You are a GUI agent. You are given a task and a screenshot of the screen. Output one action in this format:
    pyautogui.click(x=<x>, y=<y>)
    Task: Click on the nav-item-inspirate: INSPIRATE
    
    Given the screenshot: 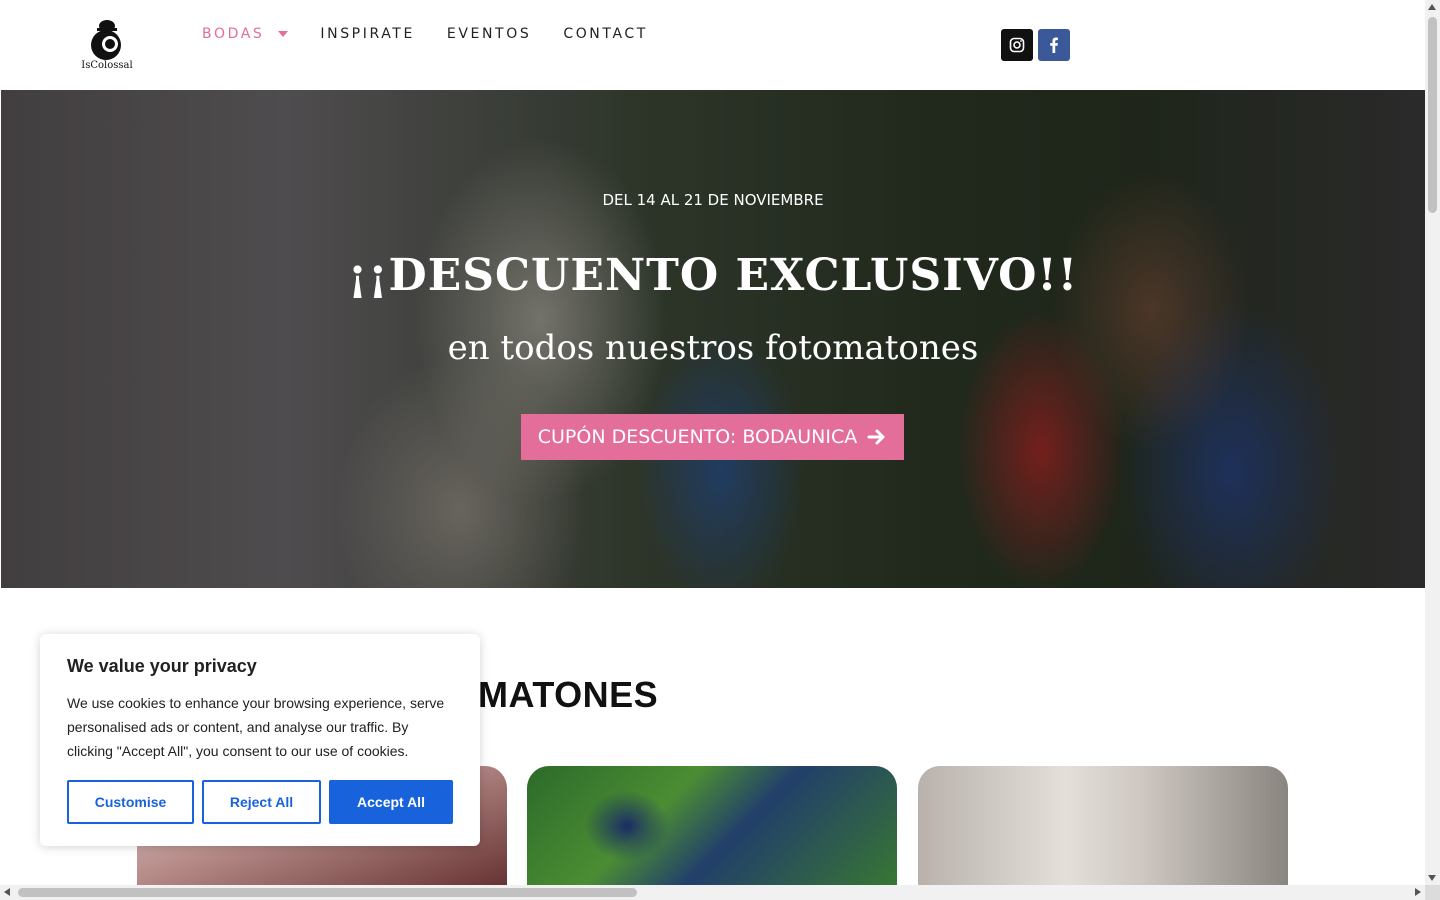 What is the action you would take?
    pyautogui.click(x=367, y=34)
    